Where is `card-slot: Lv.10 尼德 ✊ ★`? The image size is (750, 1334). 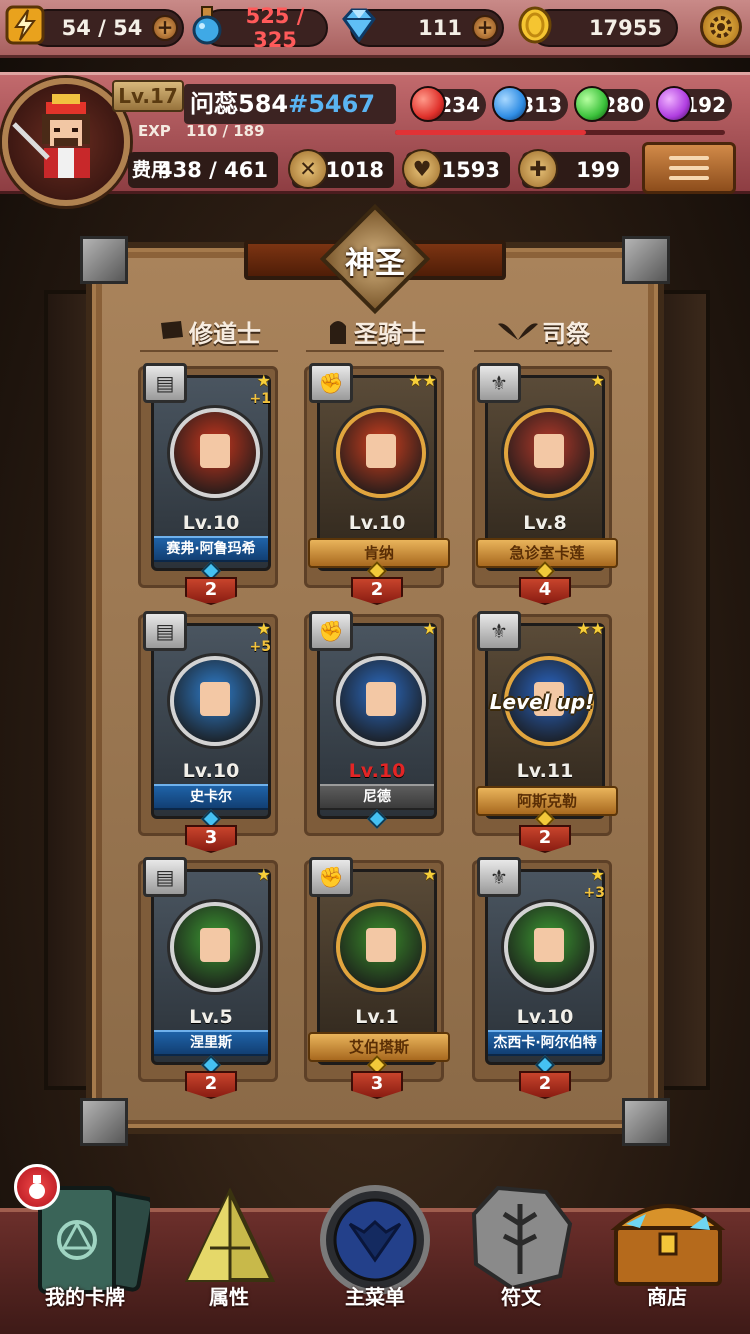
card-slot: Lv.10 尼德 ✊ ★ is located at coordinates (374, 723).